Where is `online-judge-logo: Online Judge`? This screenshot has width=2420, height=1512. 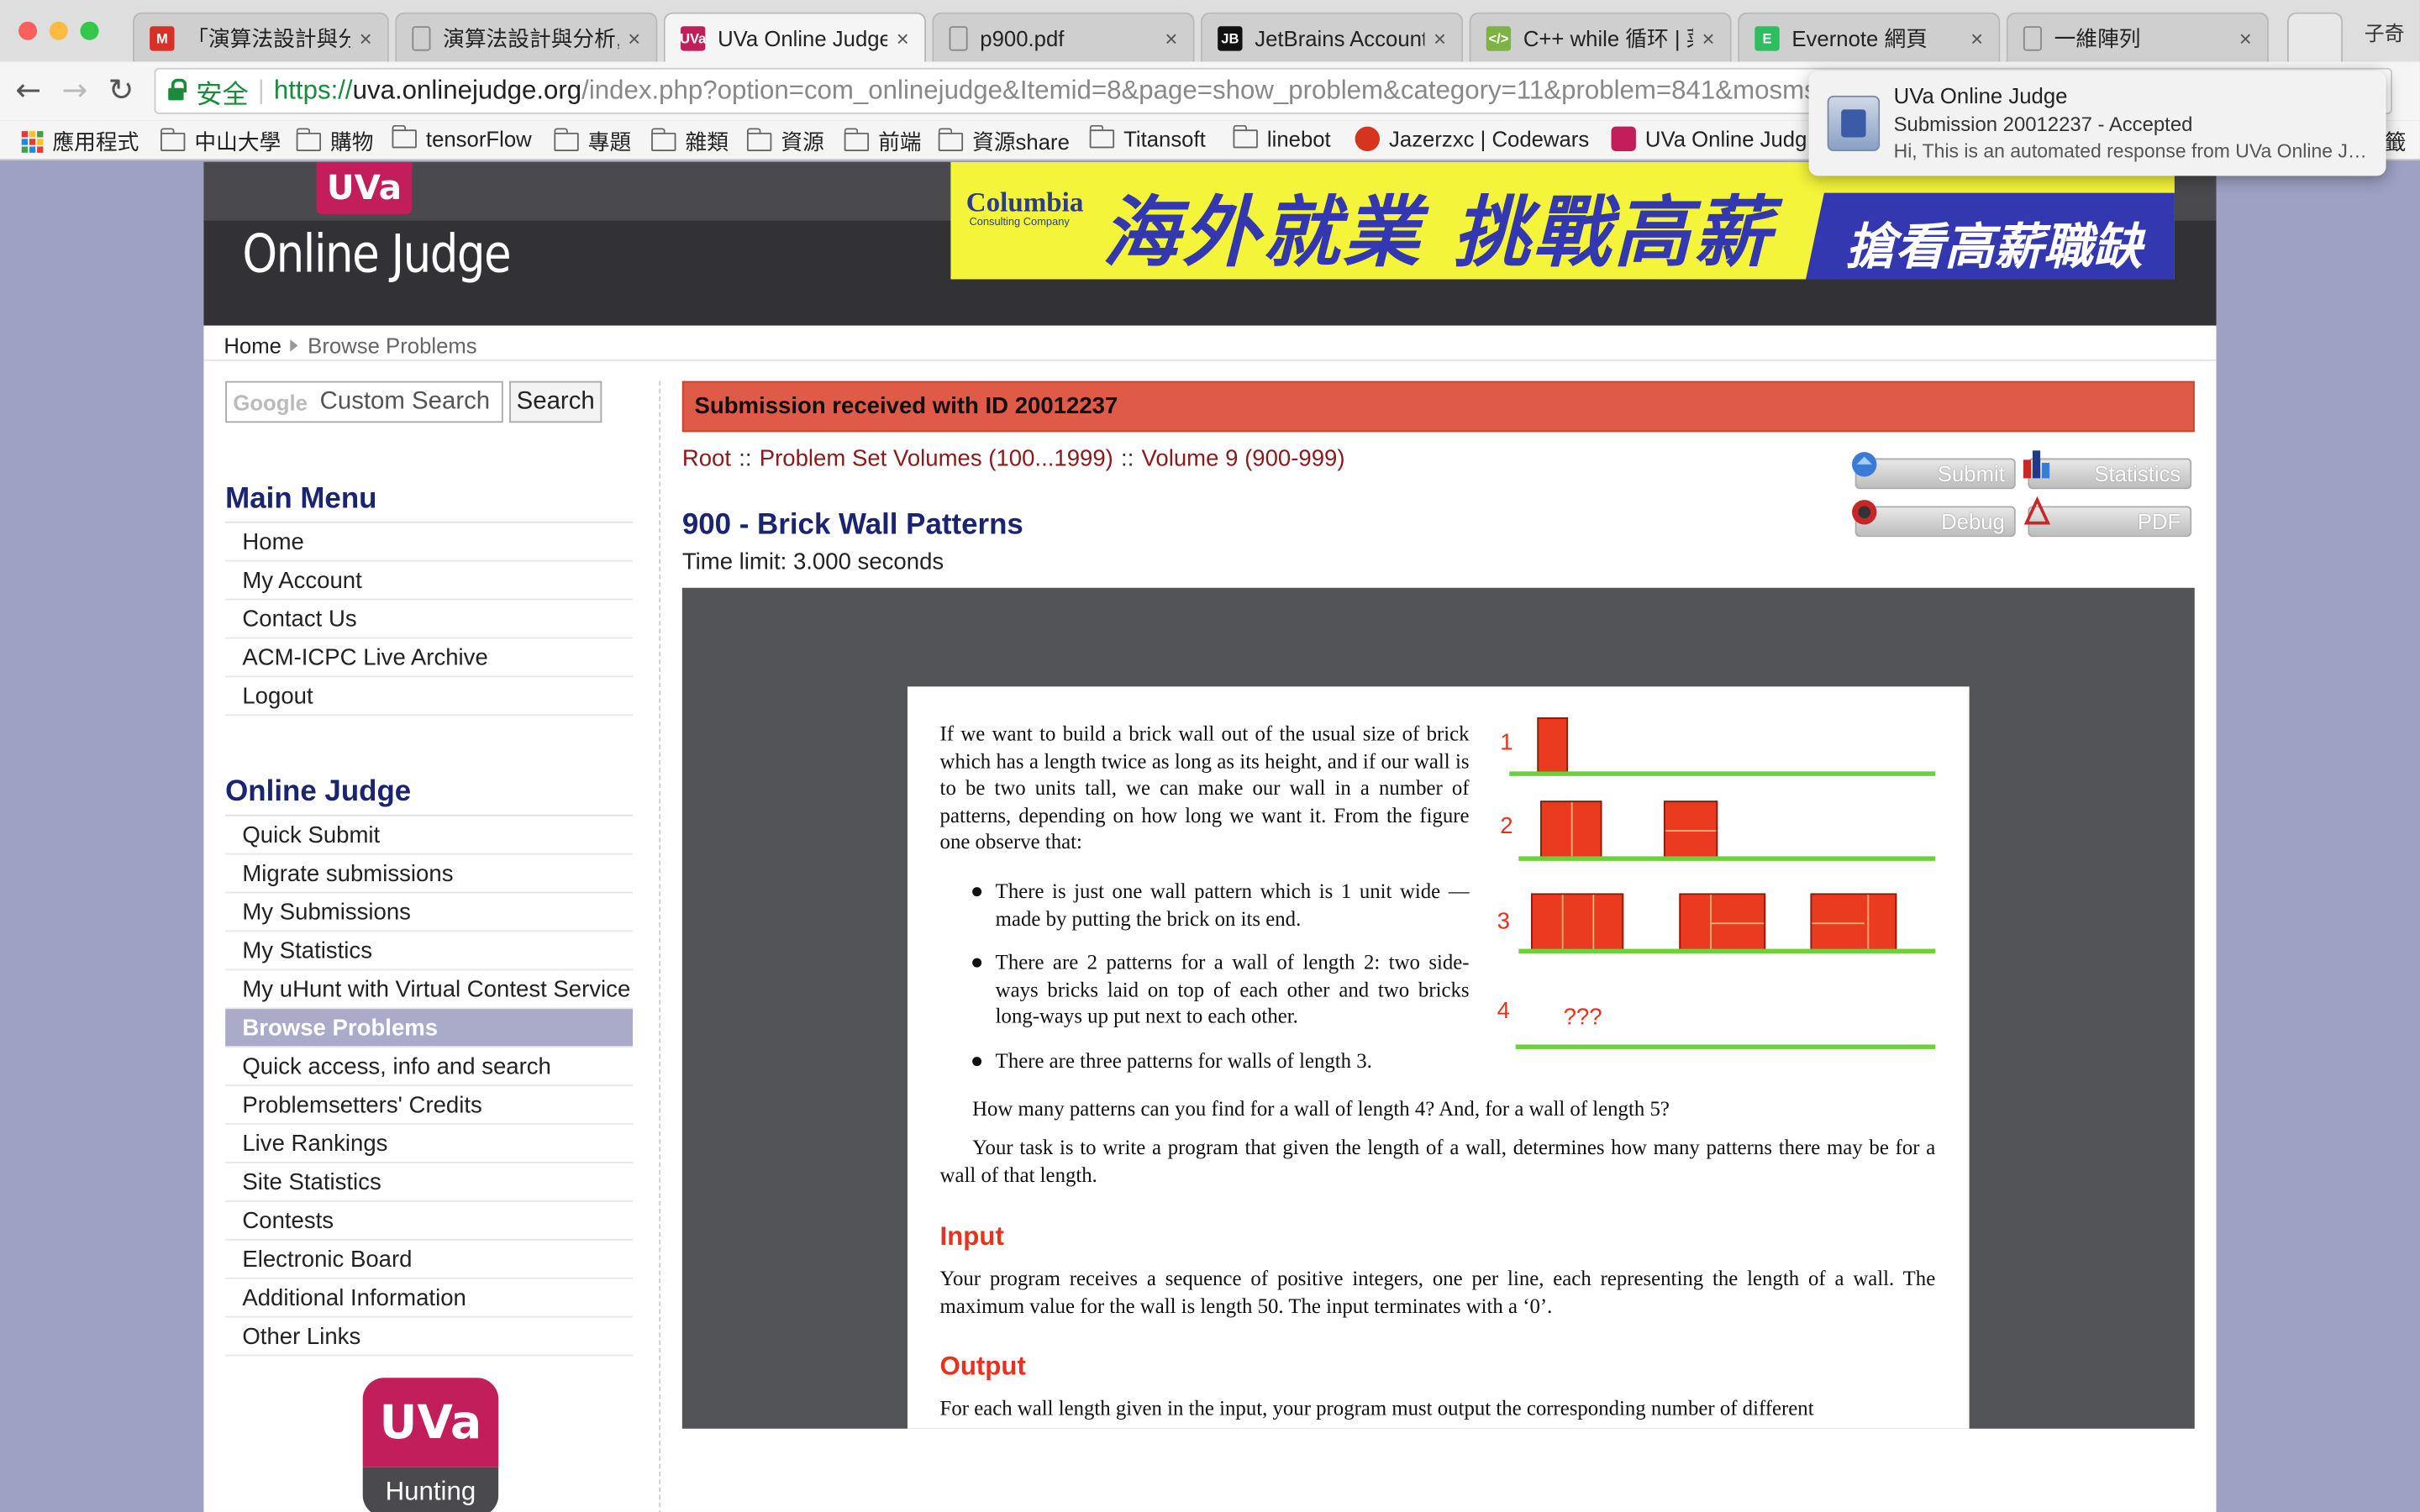
online-judge-logo: Online Judge is located at coordinates (376, 254).